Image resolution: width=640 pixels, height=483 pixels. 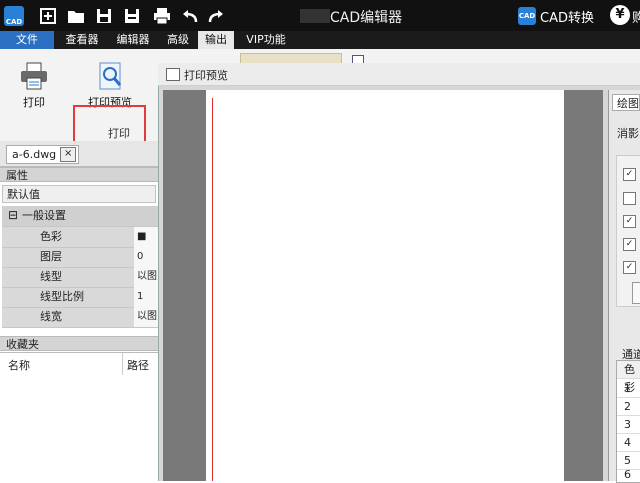 I want to click on color-table: 色彩 1 2 3 4 5 6, so click(x=628, y=421).